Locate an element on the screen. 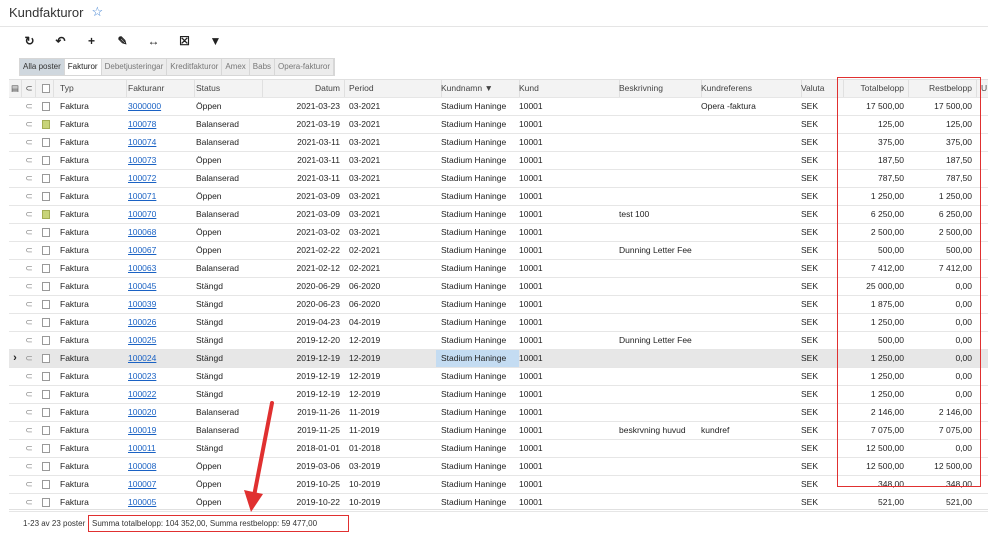 This screenshot has height=539, width=988. column-header-kund: Kund is located at coordinates (567, 88).